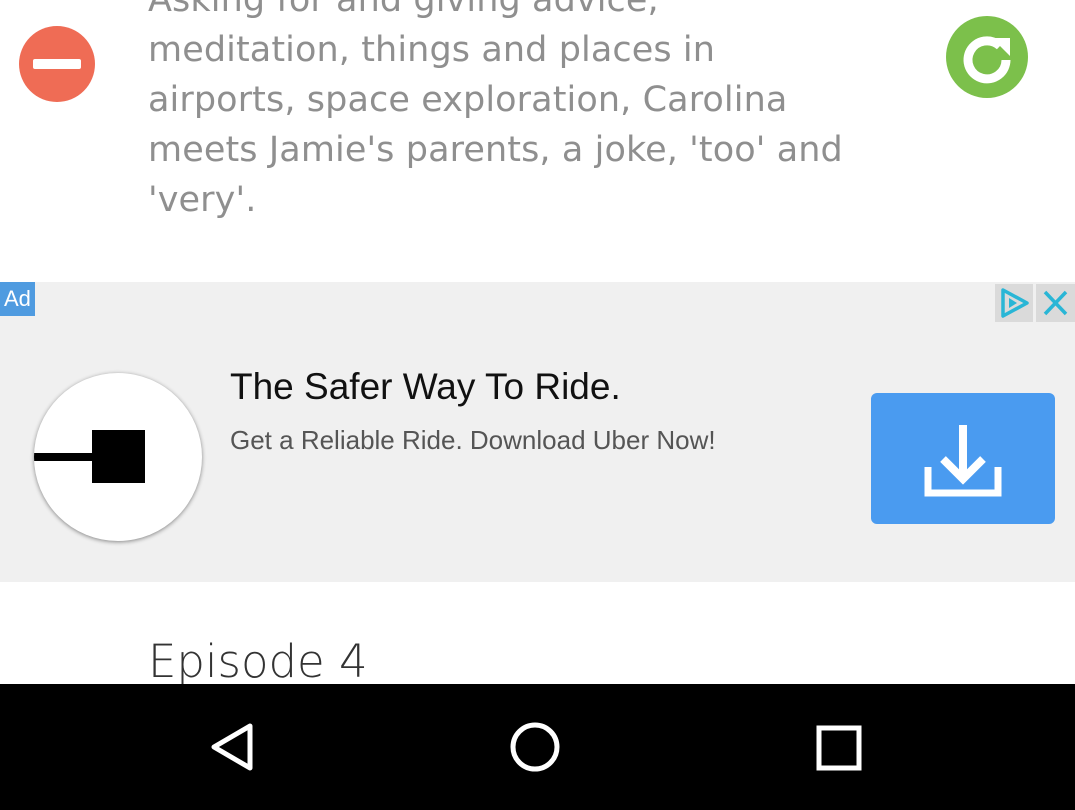 This screenshot has width=1075, height=810. I want to click on minus-icon, so click(57, 64).